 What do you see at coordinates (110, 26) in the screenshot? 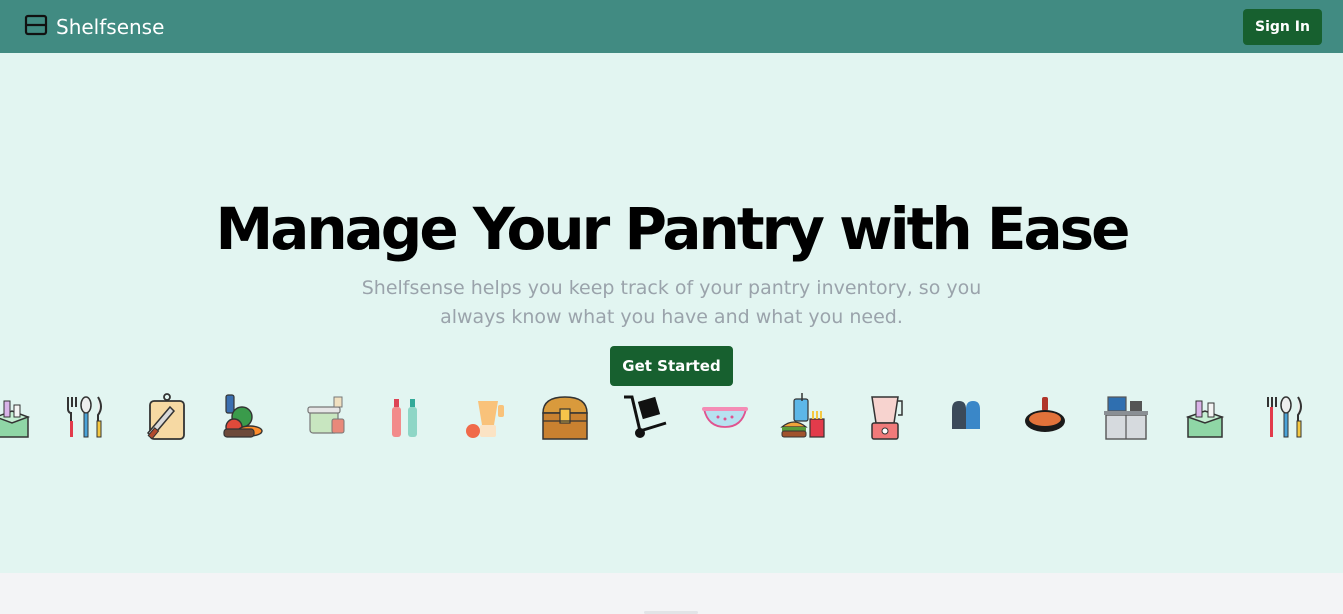
I see `brand-name: Shelfsense` at bounding box center [110, 26].